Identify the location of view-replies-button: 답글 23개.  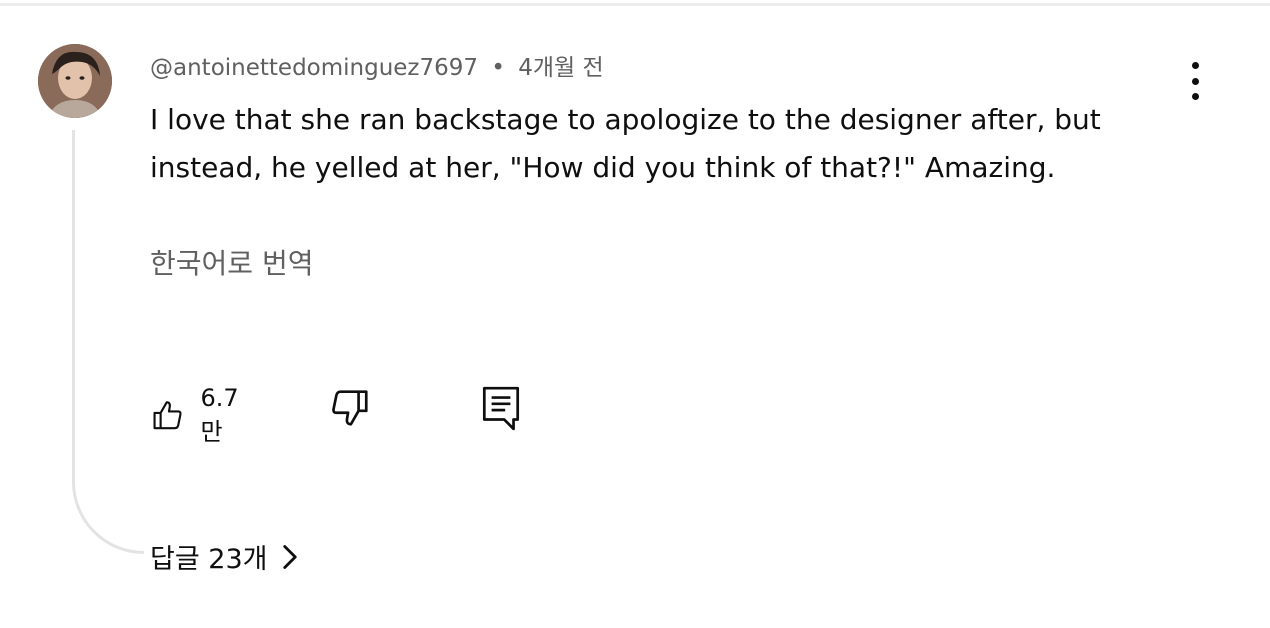
(224, 556).